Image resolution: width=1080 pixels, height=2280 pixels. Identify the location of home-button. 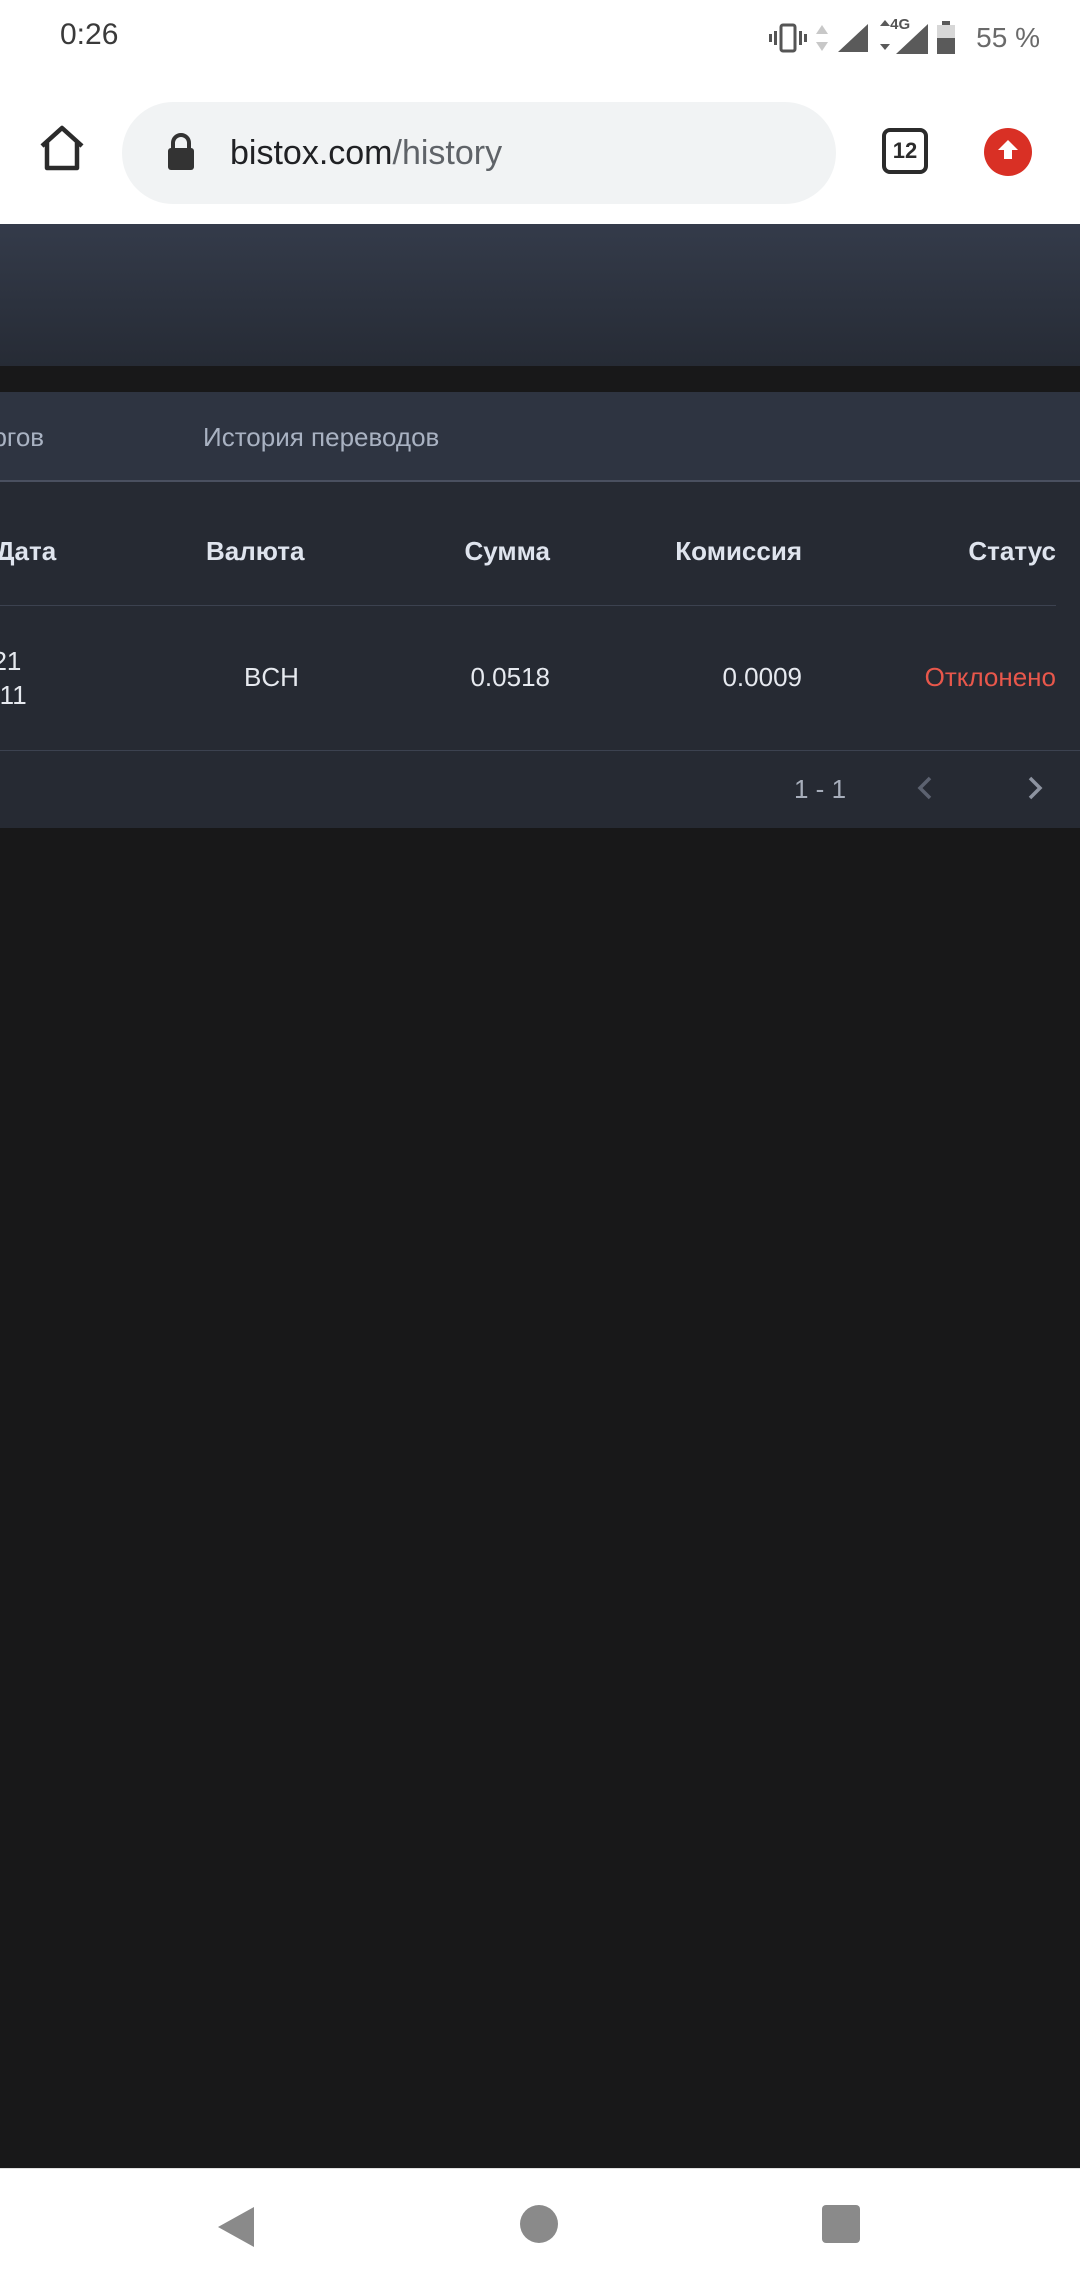
(62, 150).